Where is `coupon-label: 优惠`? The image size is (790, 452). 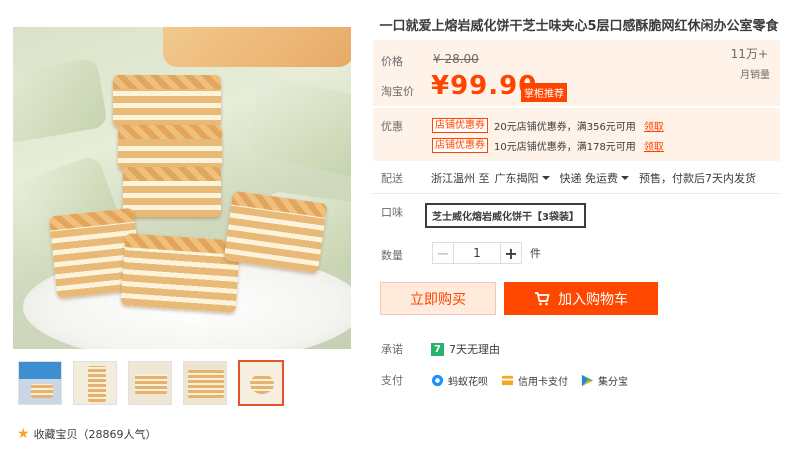 coupon-label: 优惠 is located at coordinates (392, 126).